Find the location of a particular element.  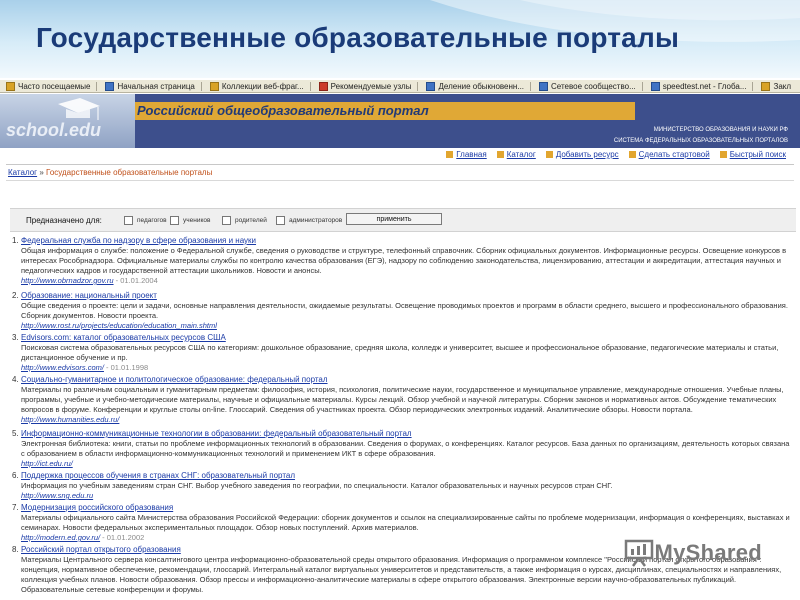

ministry-line: МИНИСТЕРСТВО ОБРАЗОВАНИЯ И НАУКИ РФ is located at coordinates (720, 130).